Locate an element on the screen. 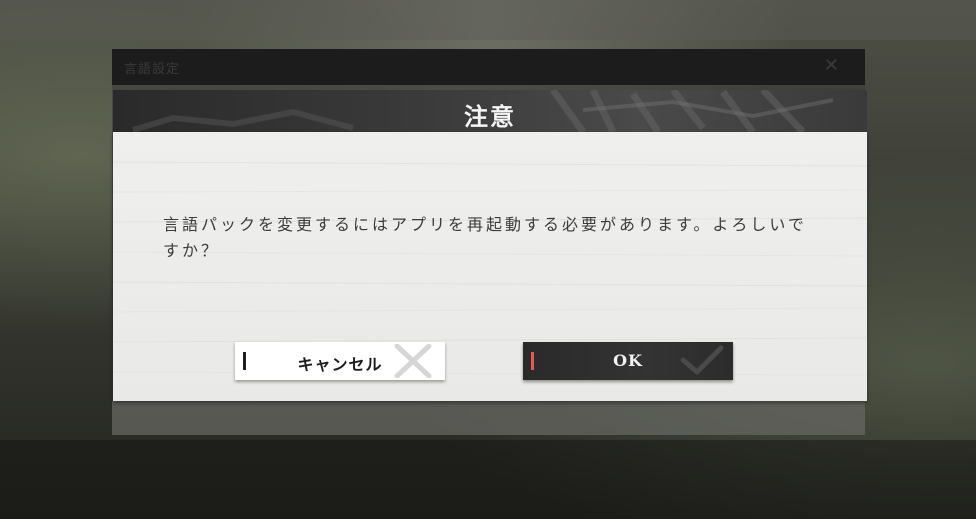  x-icon is located at coordinates (413, 361).